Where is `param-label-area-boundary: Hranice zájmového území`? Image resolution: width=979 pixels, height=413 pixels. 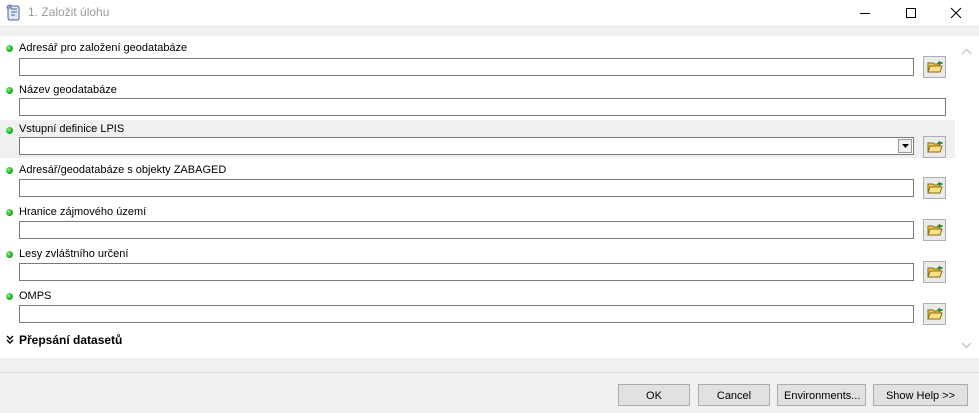 param-label-area-boundary: Hranice zájmového území is located at coordinates (83, 212).